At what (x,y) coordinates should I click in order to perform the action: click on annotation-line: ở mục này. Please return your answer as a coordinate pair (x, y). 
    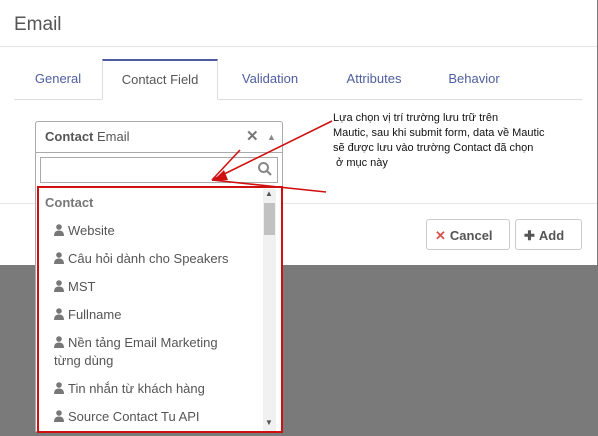
    Looking at the image, I should click on (360, 163).